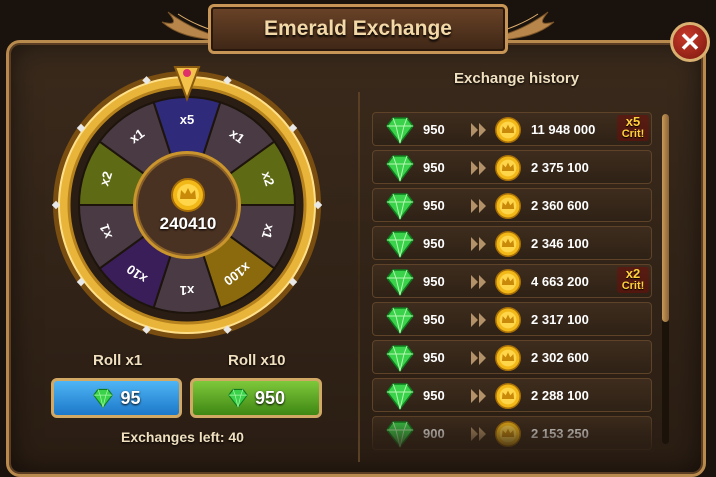 Image resolution: width=716 pixels, height=477 pixels. What do you see at coordinates (633, 121) in the screenshot?
I see `crit-multiplier: x5` at bounding box center [633, 121].